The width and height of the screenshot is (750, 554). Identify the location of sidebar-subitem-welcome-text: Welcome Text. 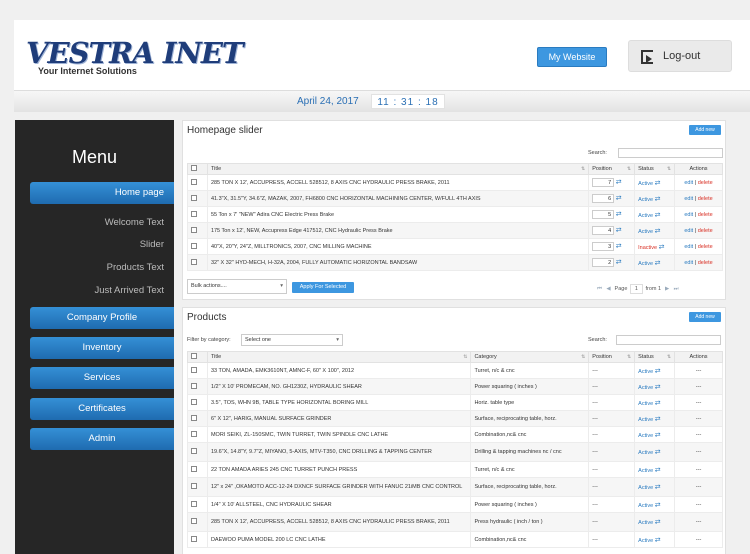
(97, 222).